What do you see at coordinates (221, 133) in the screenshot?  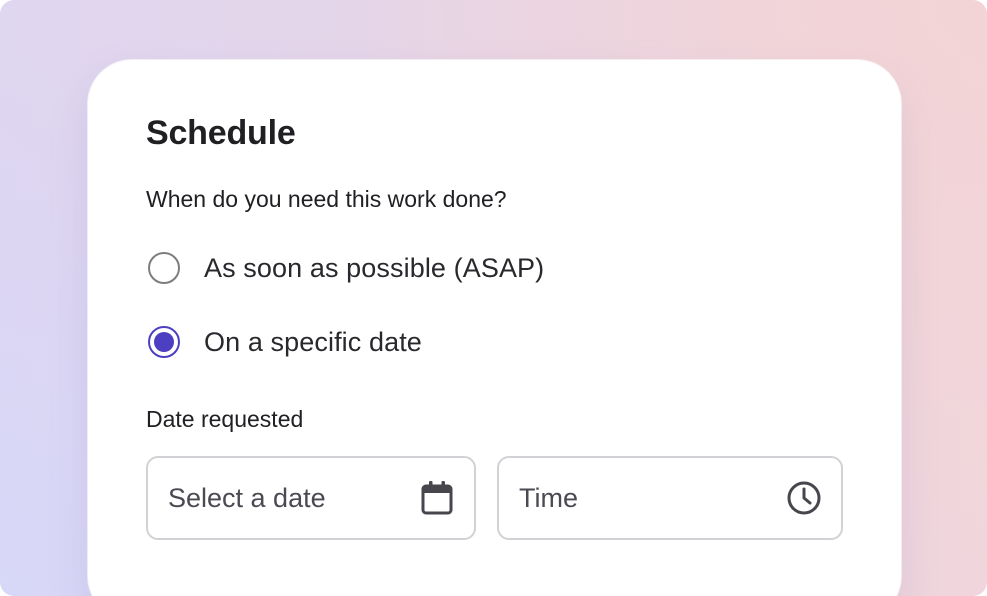 I see `page-title: Schedule` at bounding box center [221, 133].